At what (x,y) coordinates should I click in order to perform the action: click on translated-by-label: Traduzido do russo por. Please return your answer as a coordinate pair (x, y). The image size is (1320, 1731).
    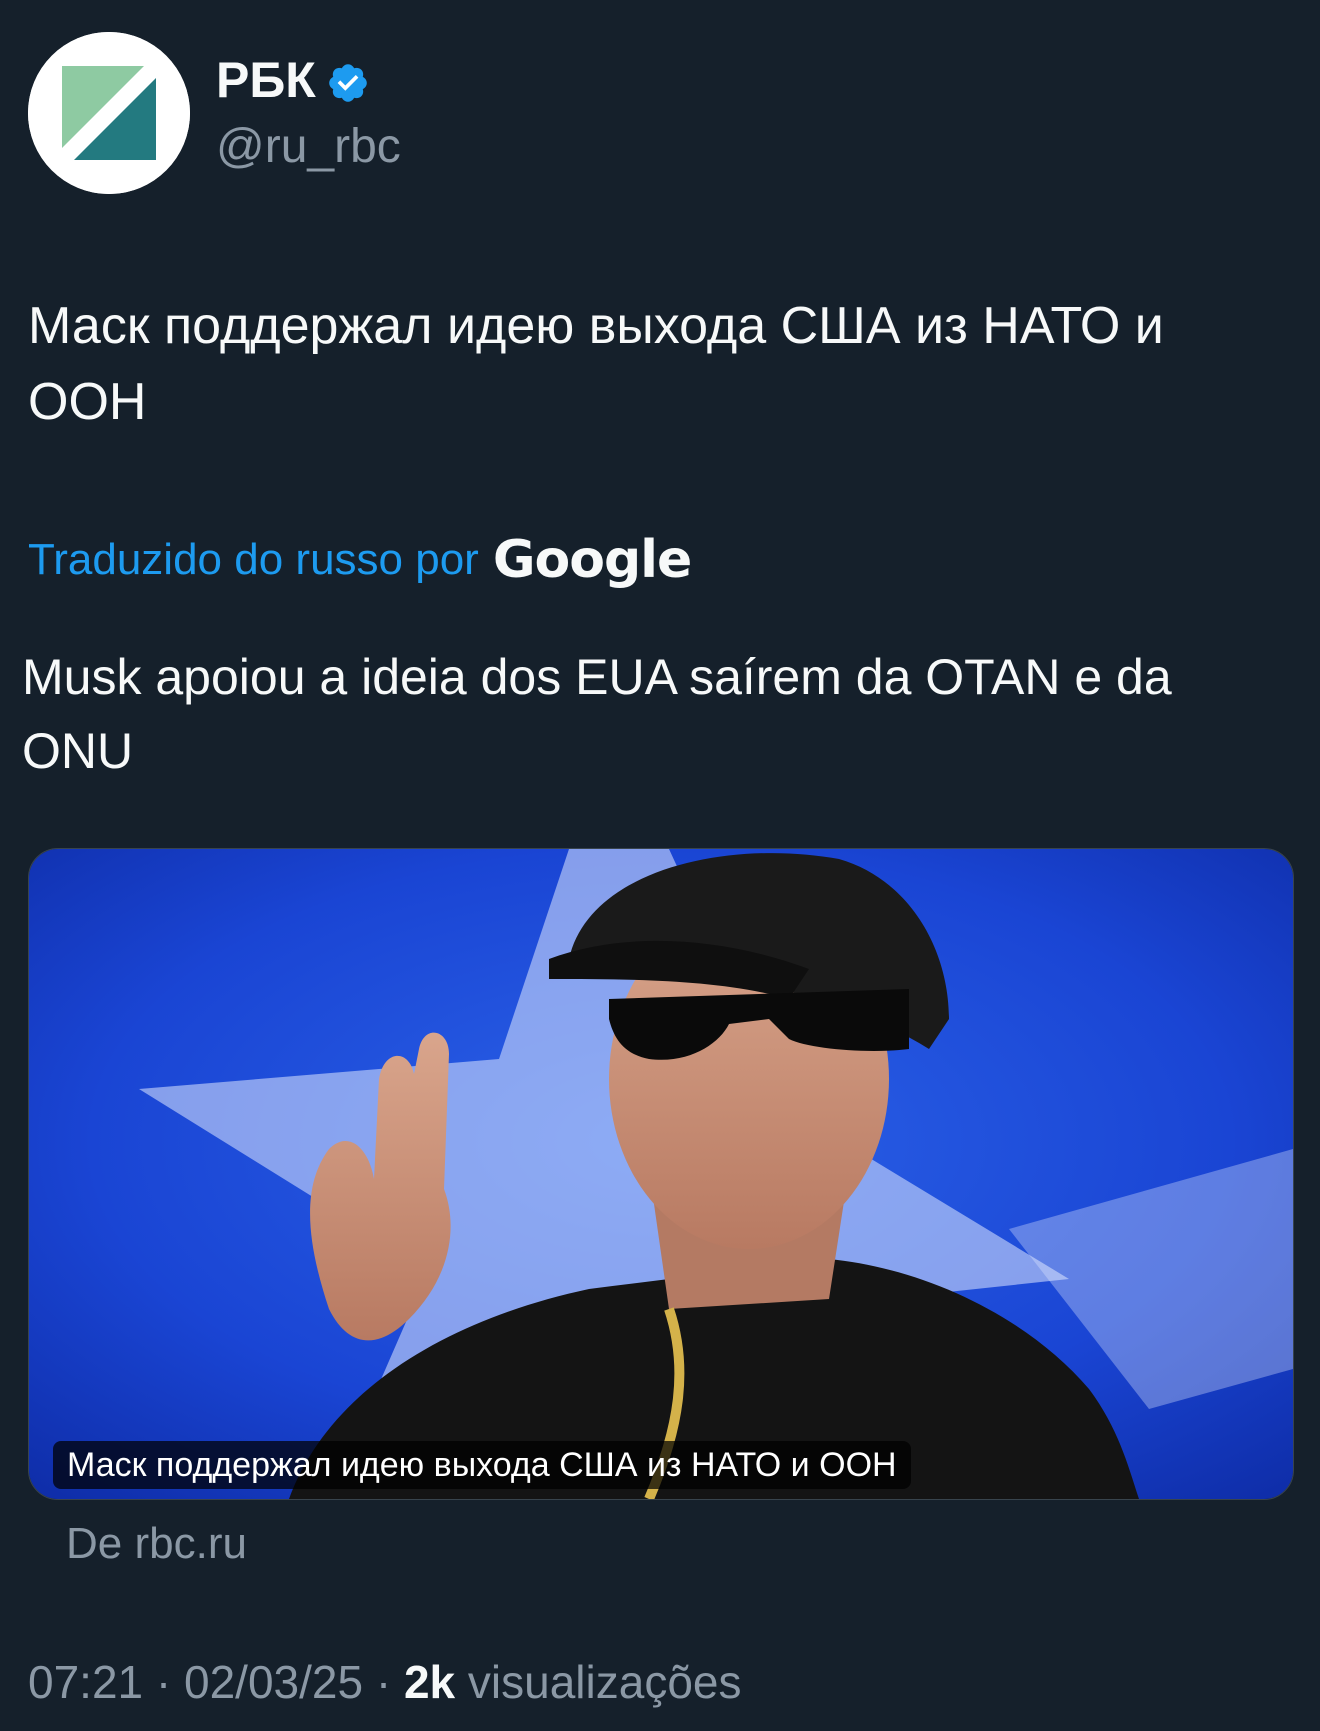
    Looking at the image, I should click on (253, 559).